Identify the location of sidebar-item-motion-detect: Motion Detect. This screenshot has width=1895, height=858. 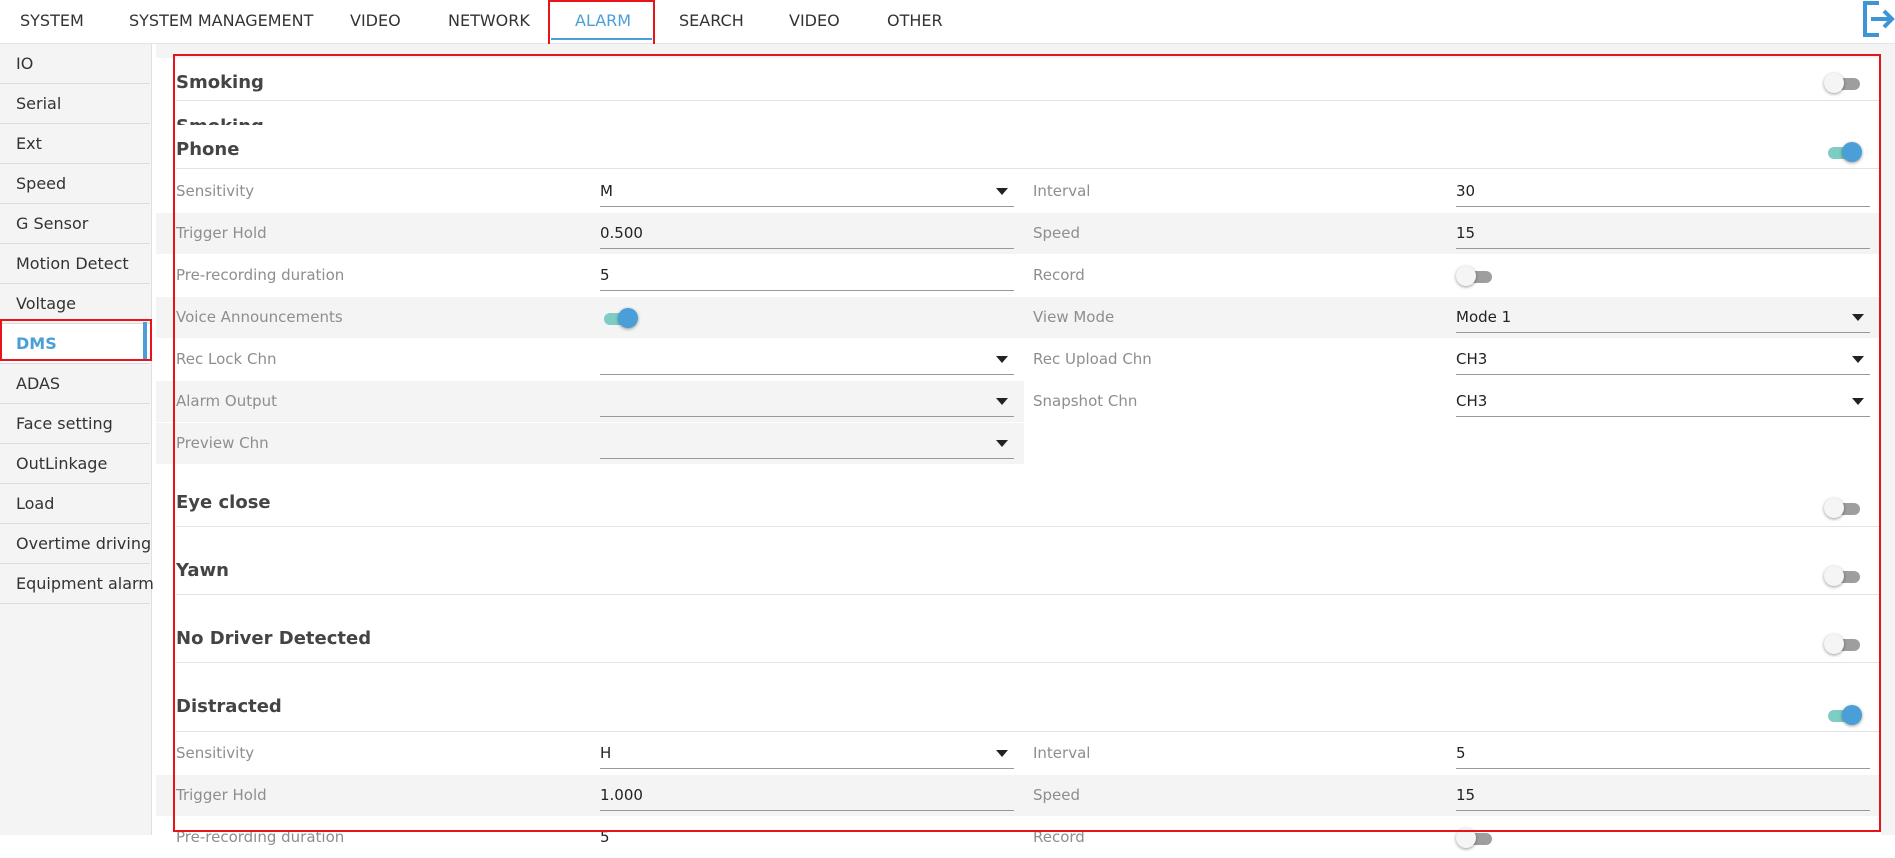
(75, 264).